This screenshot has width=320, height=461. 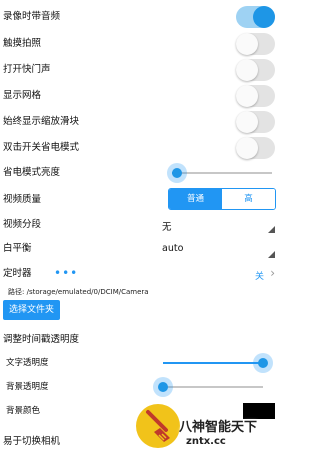 What do you see at coordinates (41, 121) in the screenshot?
I see `zoom-slider-label: 始终显示缩放滑块` at bounding box center [41, 121].